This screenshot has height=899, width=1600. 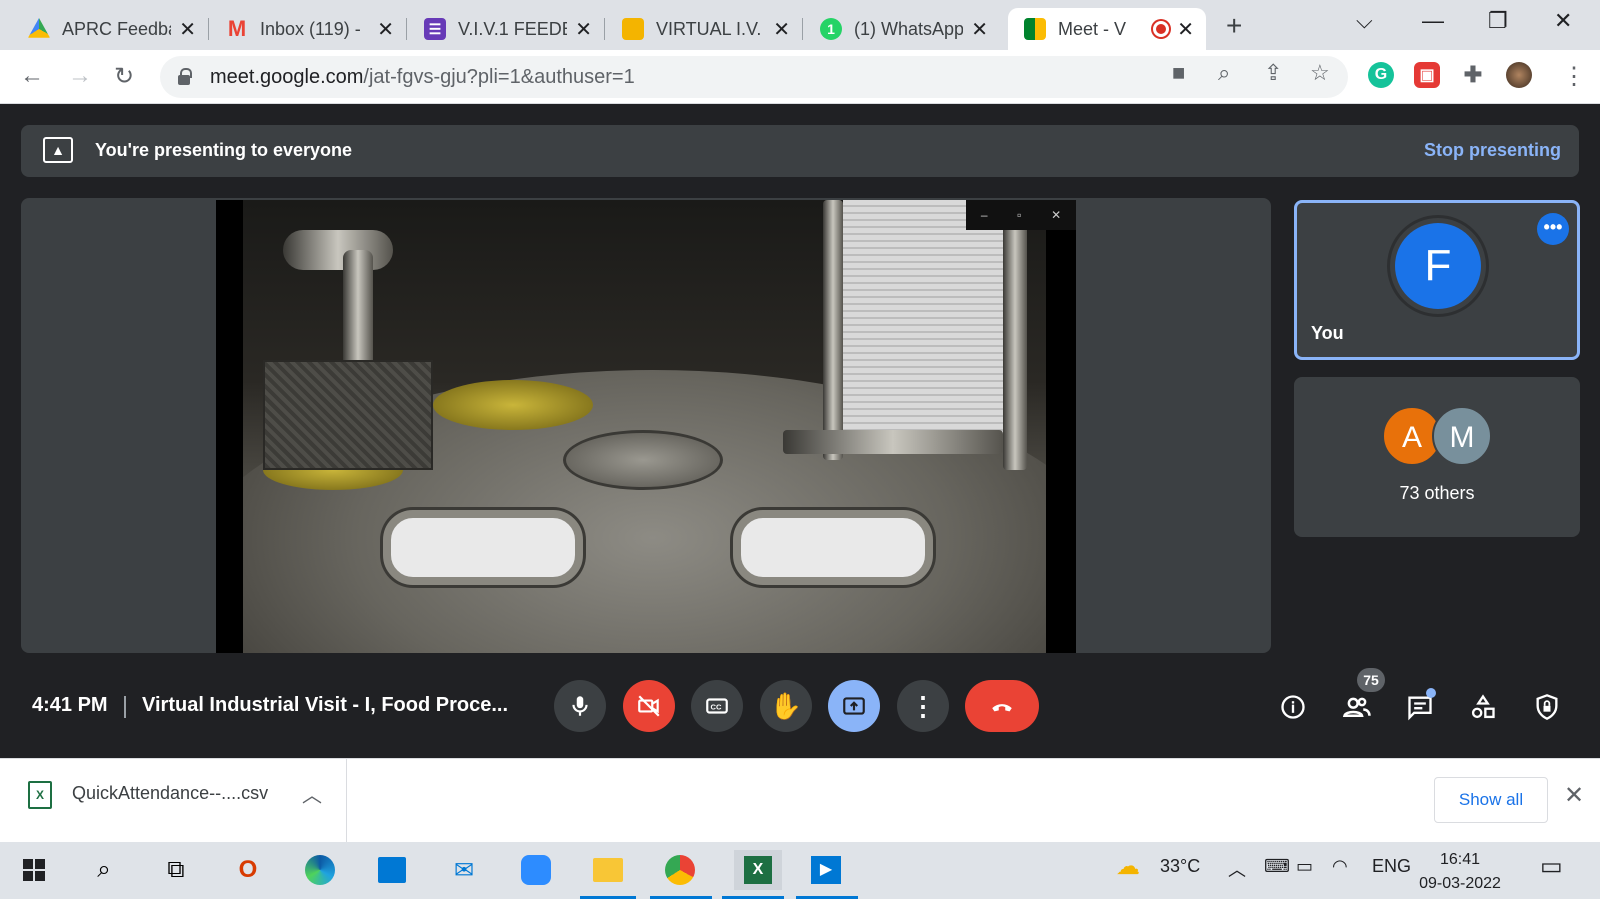 What do you see at coordinates (1224, 73) in the screenshot?
I see `zoom-icon: ⌕` at bounding box center [1224, 73].